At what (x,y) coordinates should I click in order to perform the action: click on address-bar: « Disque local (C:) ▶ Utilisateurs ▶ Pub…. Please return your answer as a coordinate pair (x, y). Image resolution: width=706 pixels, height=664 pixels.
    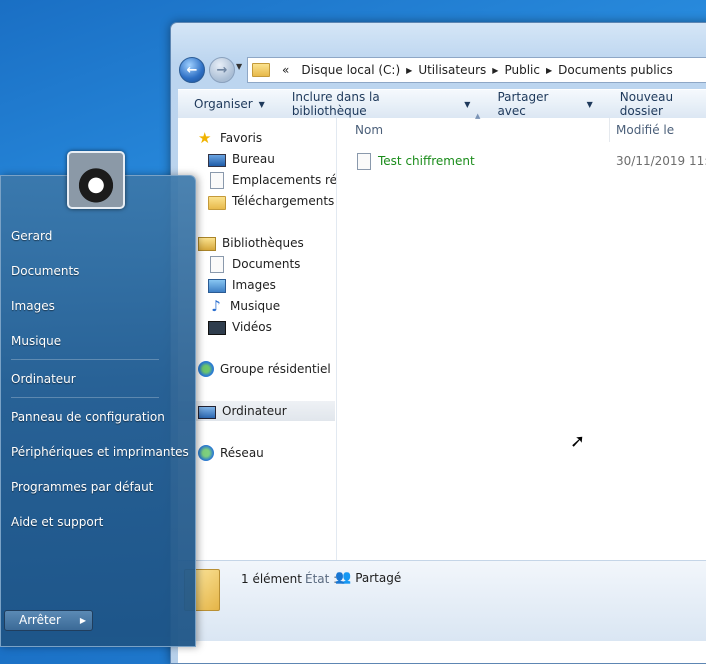
    Looking at the image, I should click on (476, 70).